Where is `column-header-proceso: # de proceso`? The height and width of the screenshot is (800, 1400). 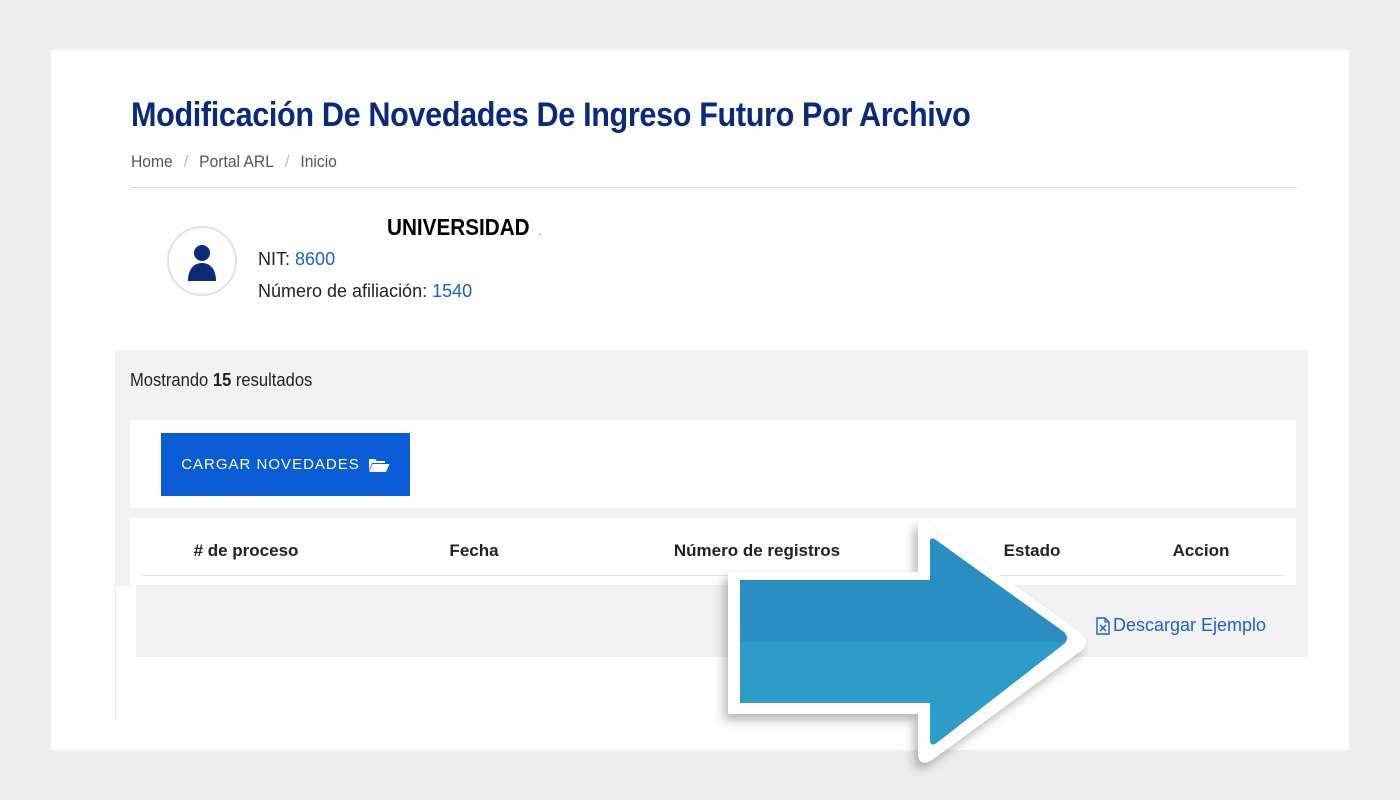
column-header-proceso: # de proceso is located at coordinates (246, 551).